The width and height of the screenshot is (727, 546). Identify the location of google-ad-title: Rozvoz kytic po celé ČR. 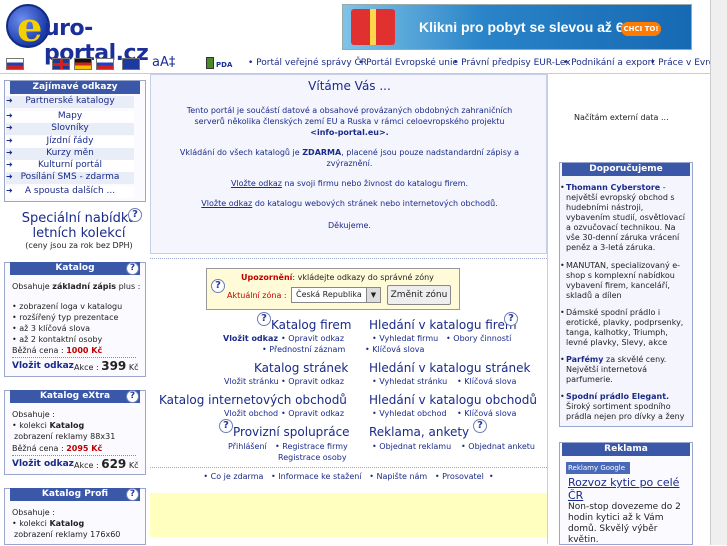
(628, 489).